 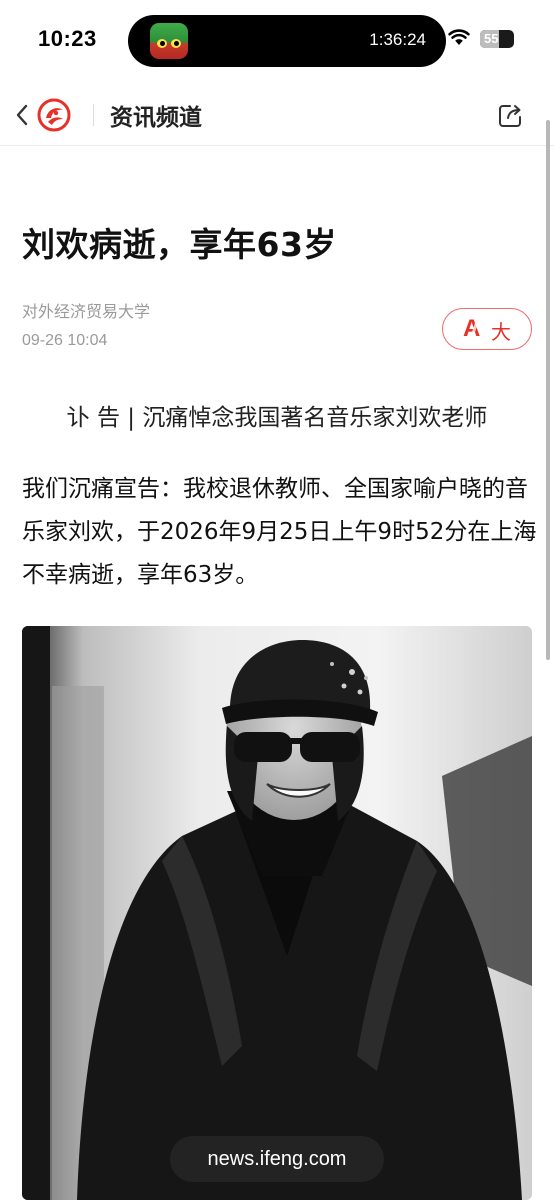 What do you see at coordinates (277, 418) in the screenshot?
I see `article-subhead: 讣 告 | 沉痛悼念我国著名音乐家刘欢老师` at bounding box center [277, 418].